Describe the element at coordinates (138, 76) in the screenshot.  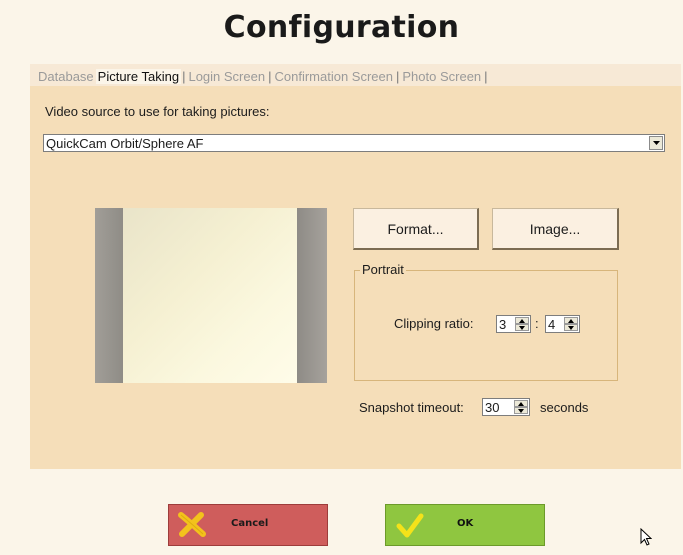
I see `tab-picture-taking: Picture Taking` at that location.